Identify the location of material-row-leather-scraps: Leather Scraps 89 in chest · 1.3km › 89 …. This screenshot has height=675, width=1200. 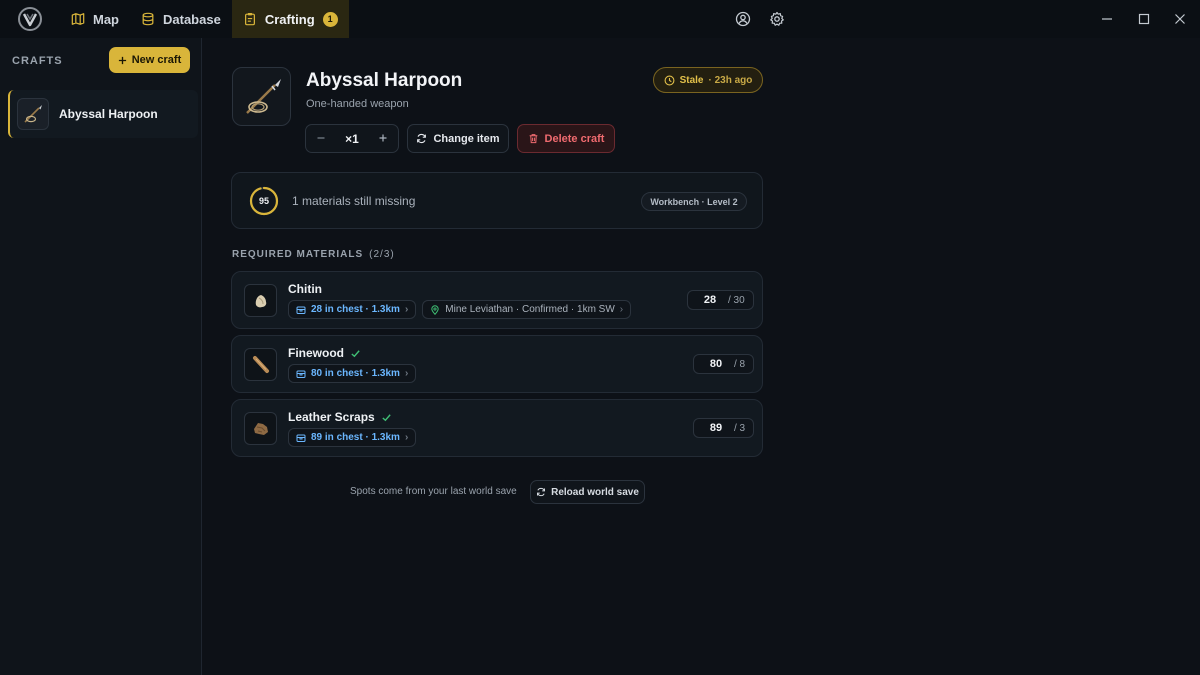
(497, 428).